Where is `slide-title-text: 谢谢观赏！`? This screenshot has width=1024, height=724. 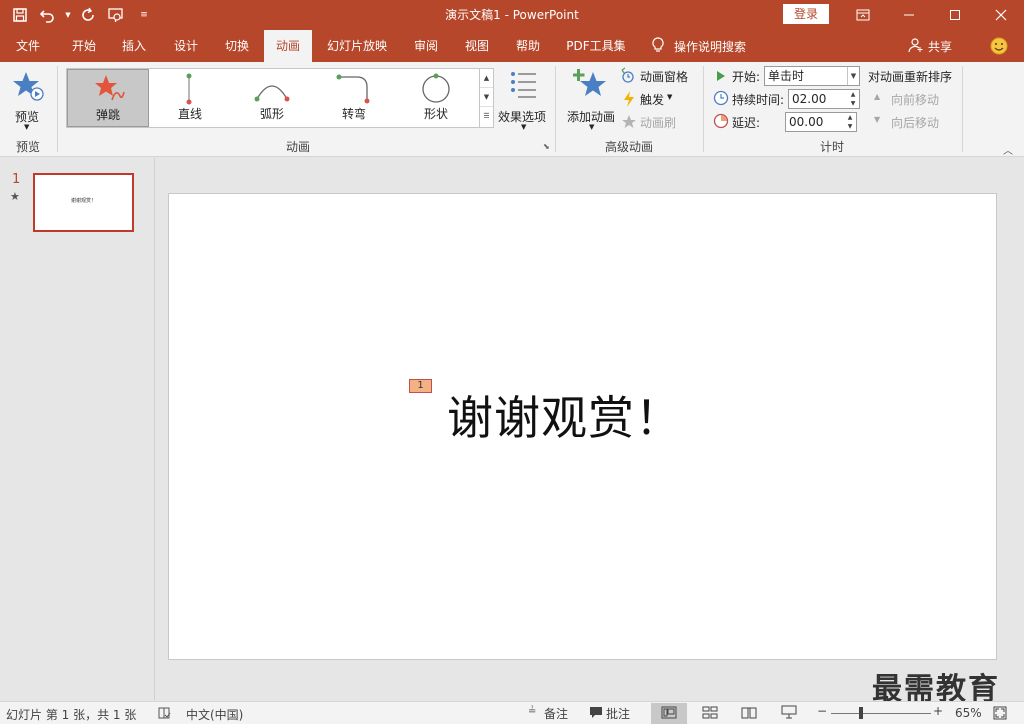 slide-title-text: 谢谢观赏！ is located at coordinates (564, 415).